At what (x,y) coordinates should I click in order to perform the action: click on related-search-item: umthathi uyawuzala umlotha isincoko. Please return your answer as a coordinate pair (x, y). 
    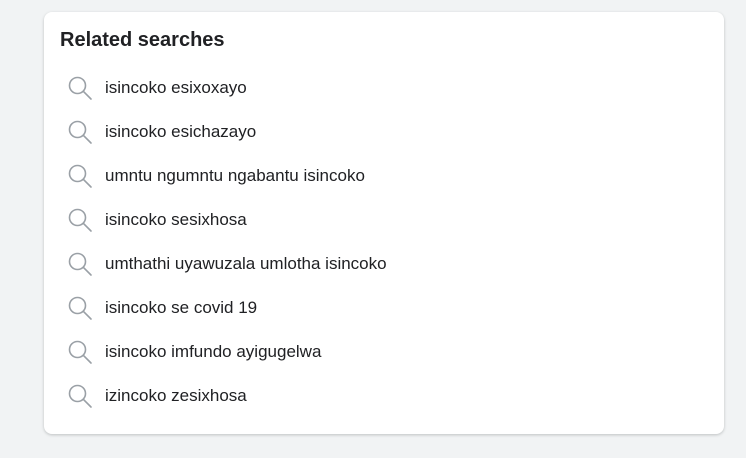
    Looking at the image, I should click on (384, 264).